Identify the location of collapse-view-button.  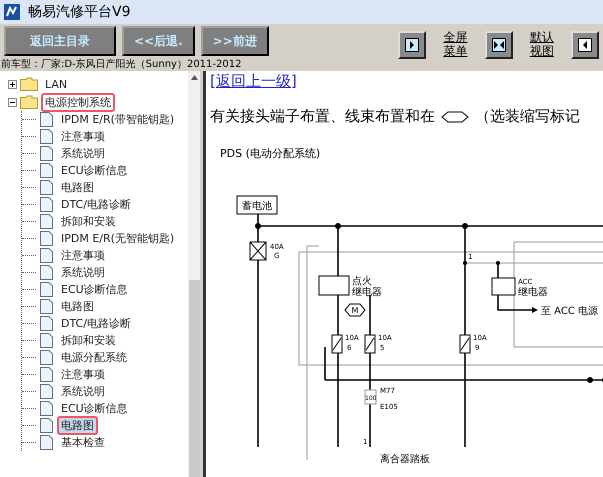
(585, 45).